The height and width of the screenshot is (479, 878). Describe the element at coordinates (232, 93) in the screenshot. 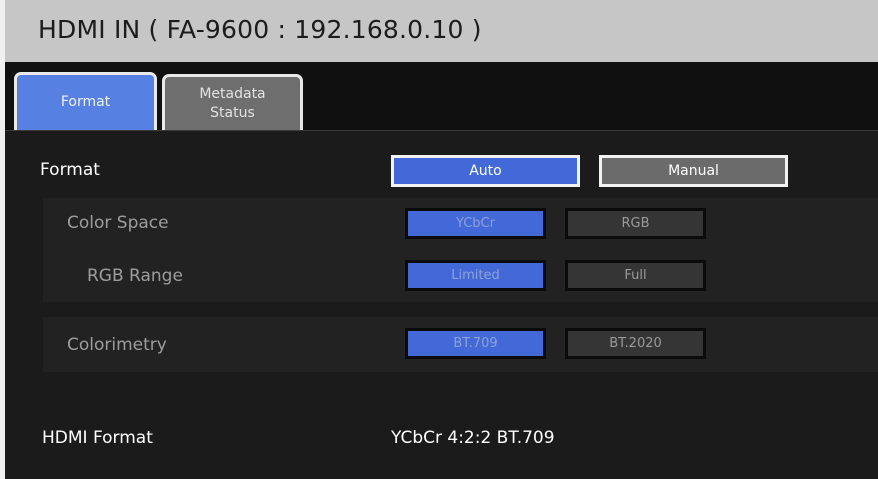

I see `tab-metadata-label-line1: Metadata` at that location.